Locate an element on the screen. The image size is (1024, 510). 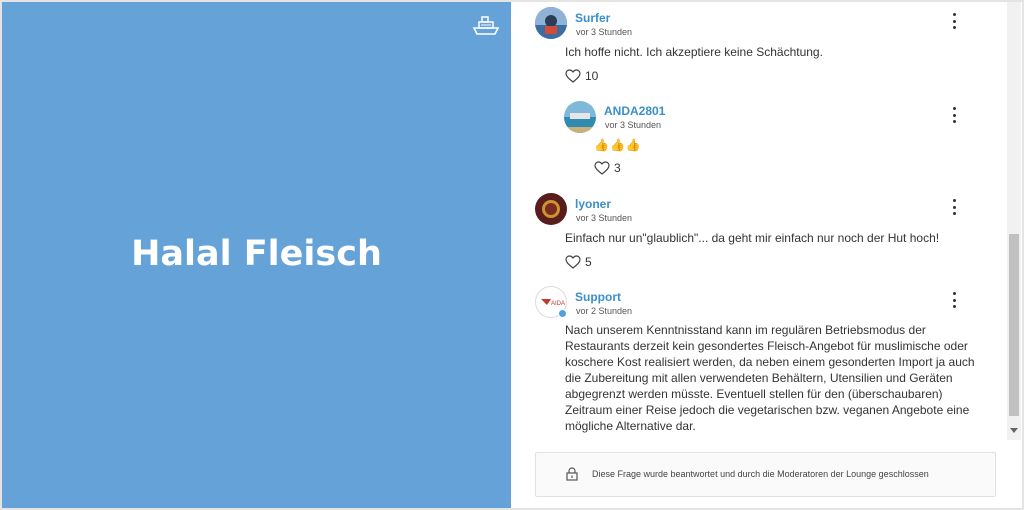
like-button: 3 is located at coordinates (607, 168).